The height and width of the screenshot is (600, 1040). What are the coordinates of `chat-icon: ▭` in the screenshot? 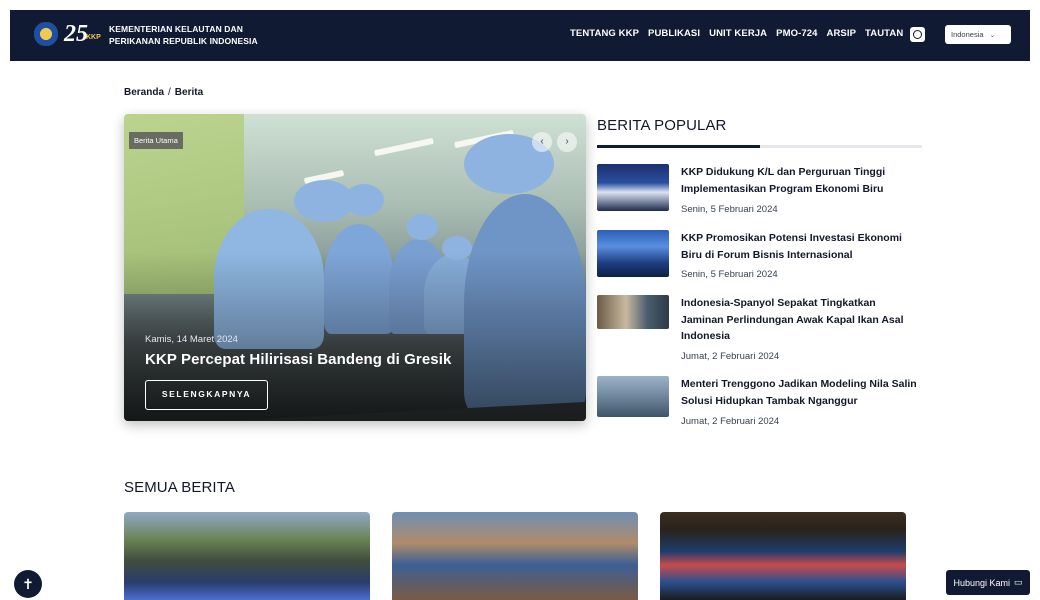 It's located at (1018, 582).